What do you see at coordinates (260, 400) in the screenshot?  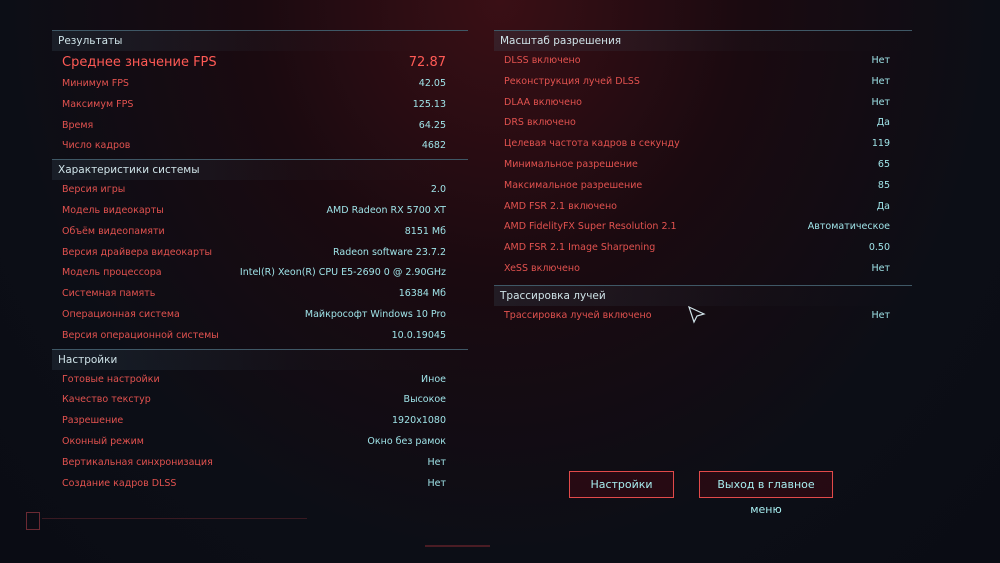 I see `settings-row-texture: Качество текстур Высокое` at bounding box center [260, 400].